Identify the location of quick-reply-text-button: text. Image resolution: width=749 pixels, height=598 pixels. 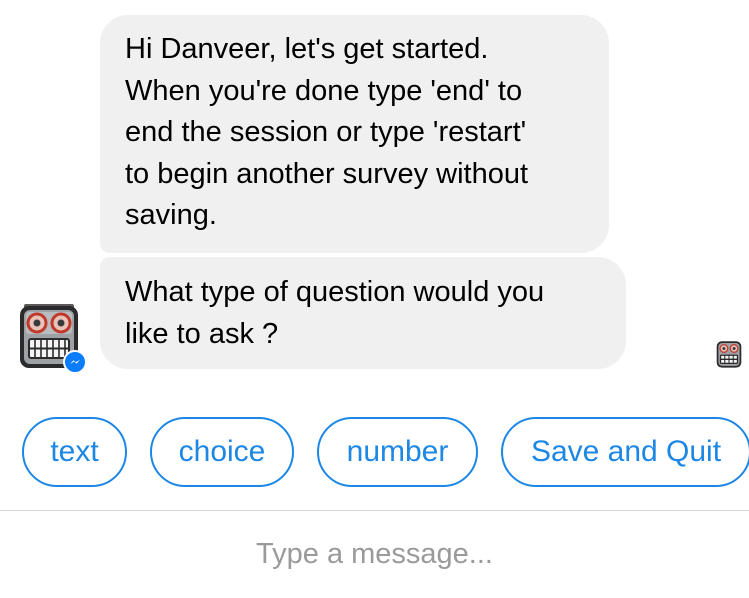
(74, 452).